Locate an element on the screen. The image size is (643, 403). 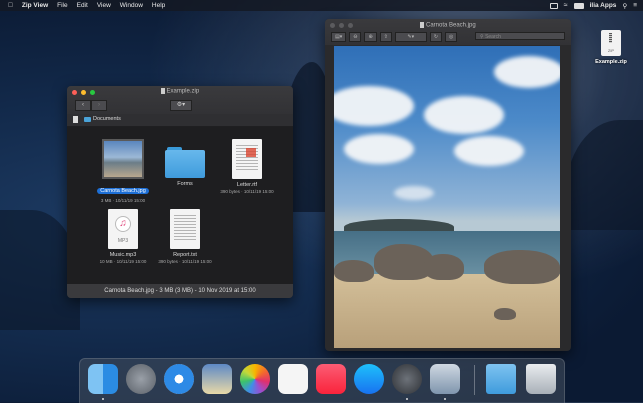
desktop-cliff-right is located at coordinates (604, 175).